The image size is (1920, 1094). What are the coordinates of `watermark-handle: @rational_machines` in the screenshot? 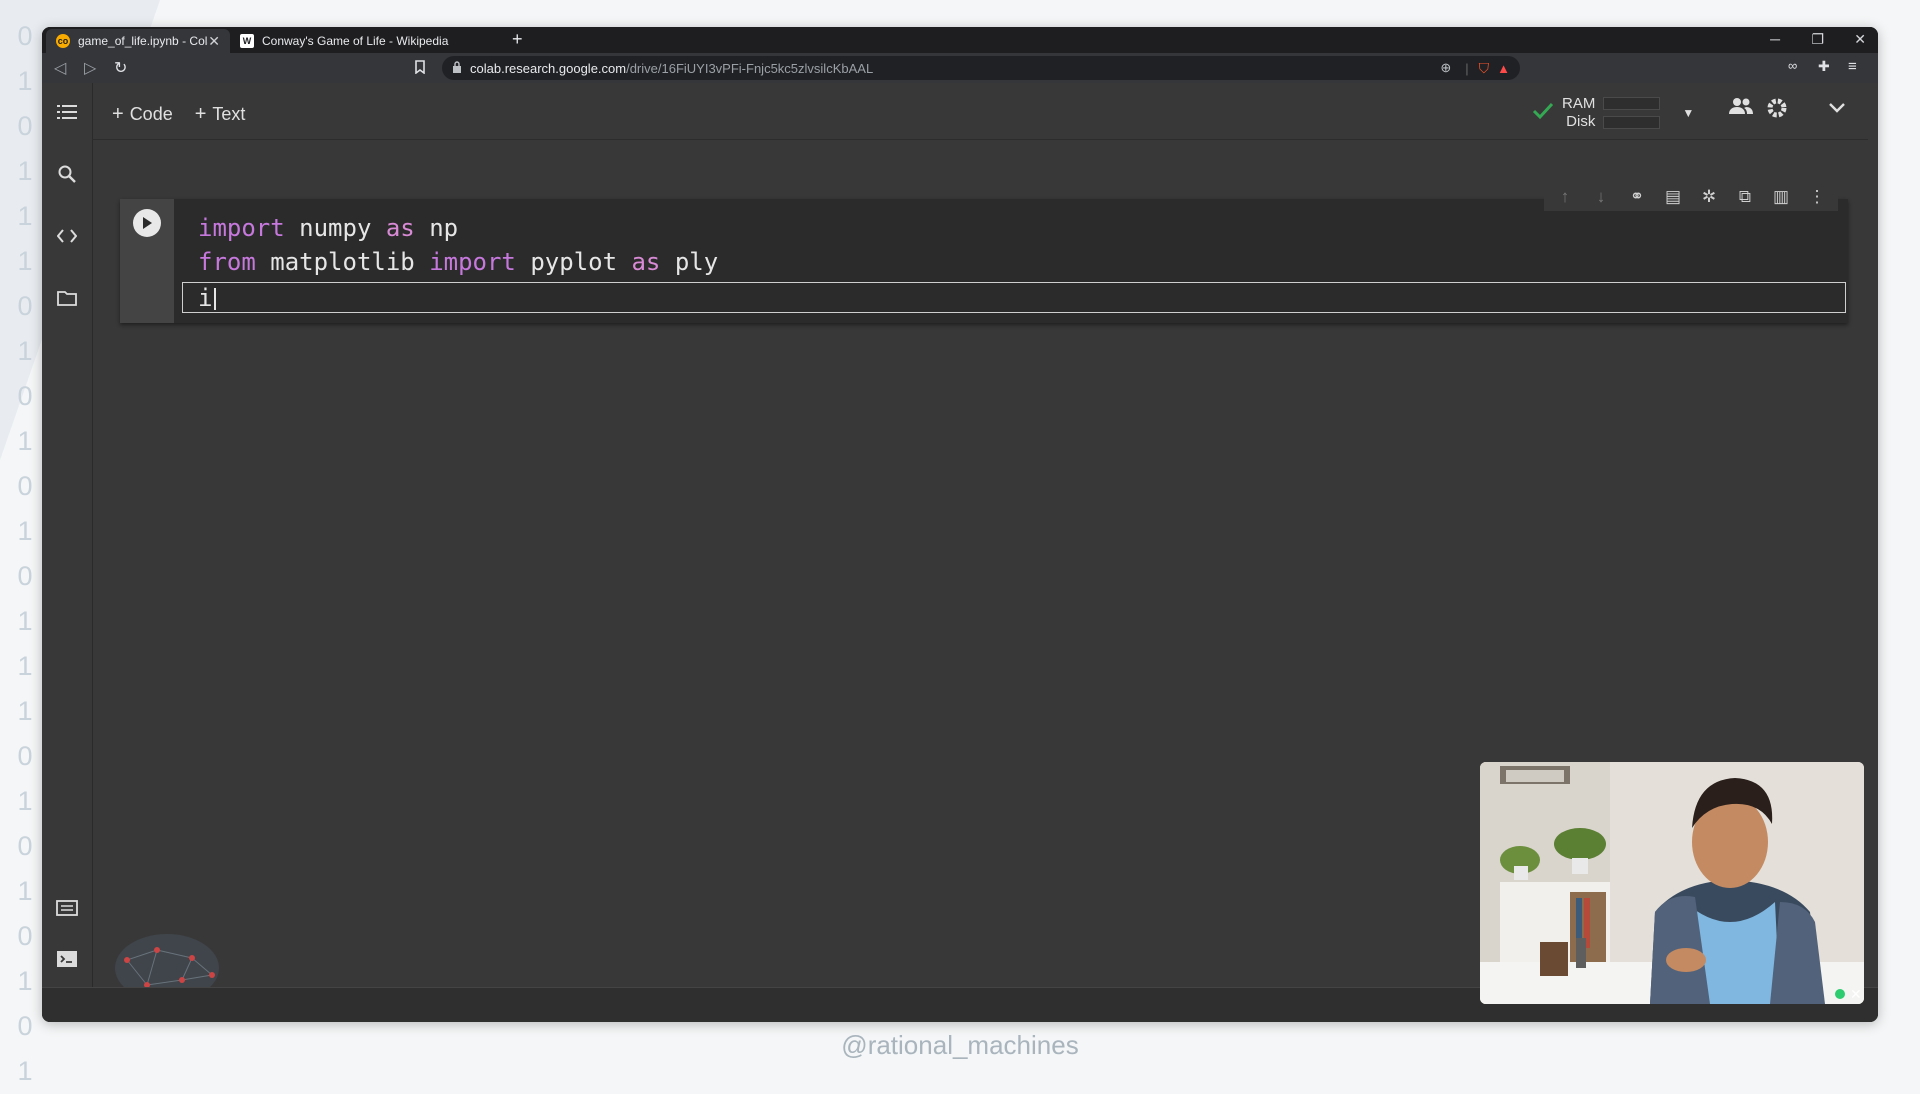 It's located at (960, 1045).